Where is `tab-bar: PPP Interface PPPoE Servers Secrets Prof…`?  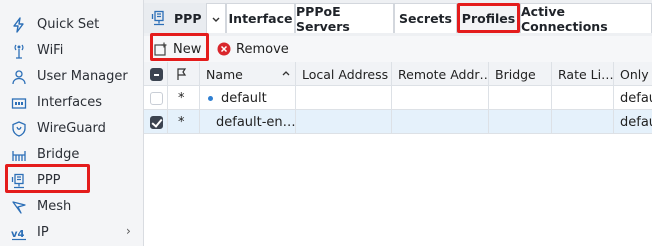
tab-bar: PPP Interface PPPoE Servers Secrets Prof… is located at coordinates (398, 18).